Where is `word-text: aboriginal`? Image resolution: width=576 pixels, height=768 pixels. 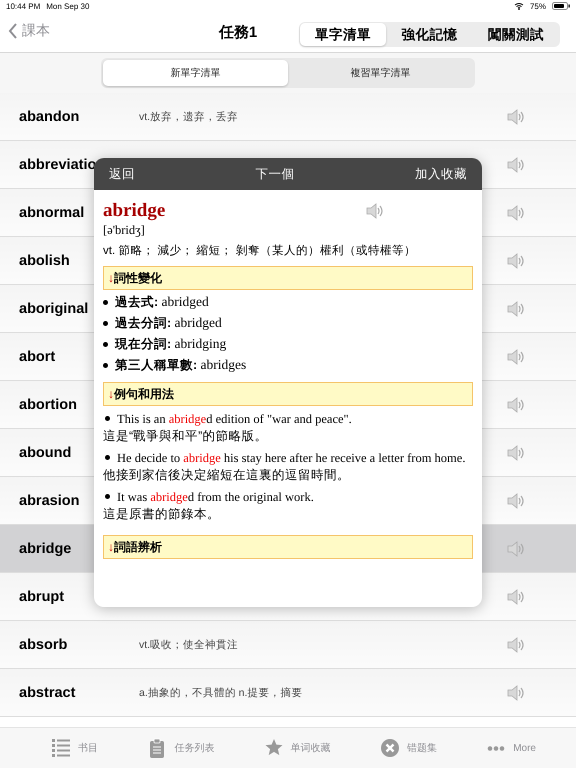 word-text: aboriginal is located at coordinates (53, 308).